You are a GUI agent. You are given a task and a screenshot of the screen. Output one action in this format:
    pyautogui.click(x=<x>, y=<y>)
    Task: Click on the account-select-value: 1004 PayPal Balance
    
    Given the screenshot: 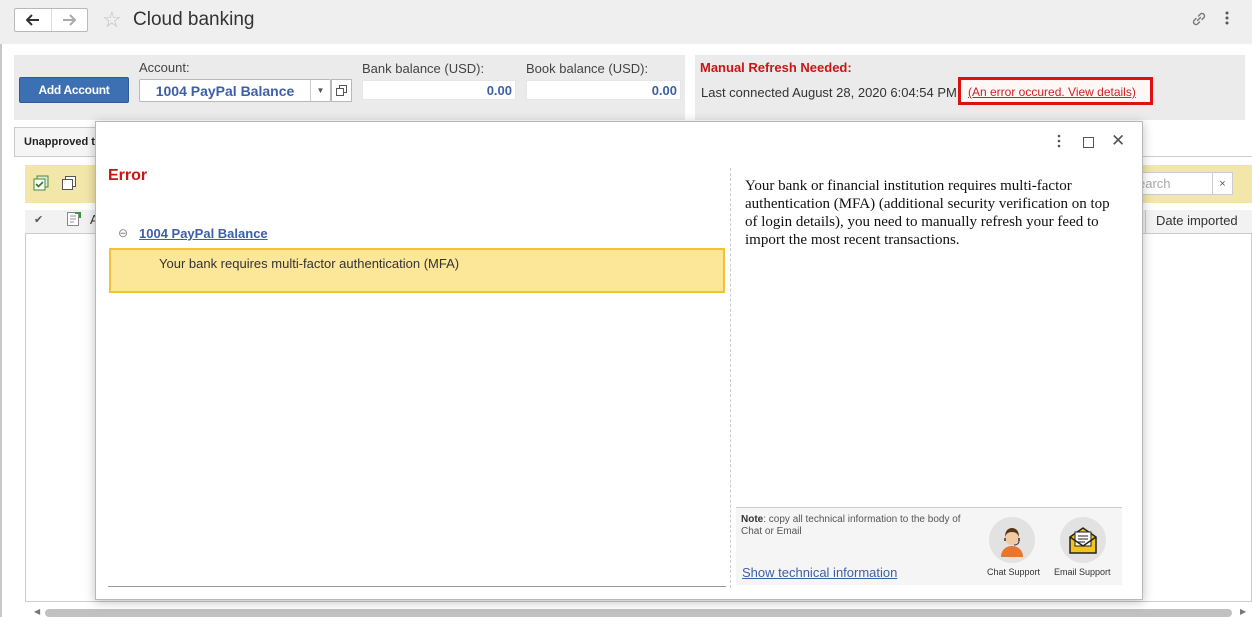 What is the action you would take?
    pyautogui.click(x=225, y=90)
    